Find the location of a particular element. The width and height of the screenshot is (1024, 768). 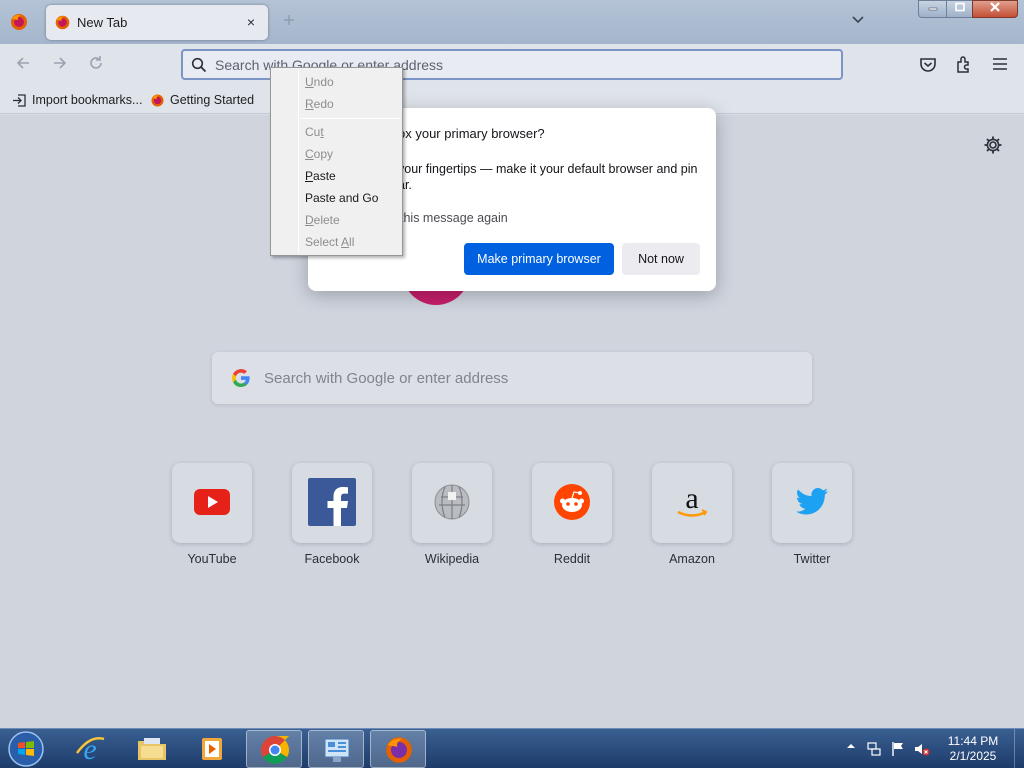

youtube-tile is located at coordinates (212, 503).